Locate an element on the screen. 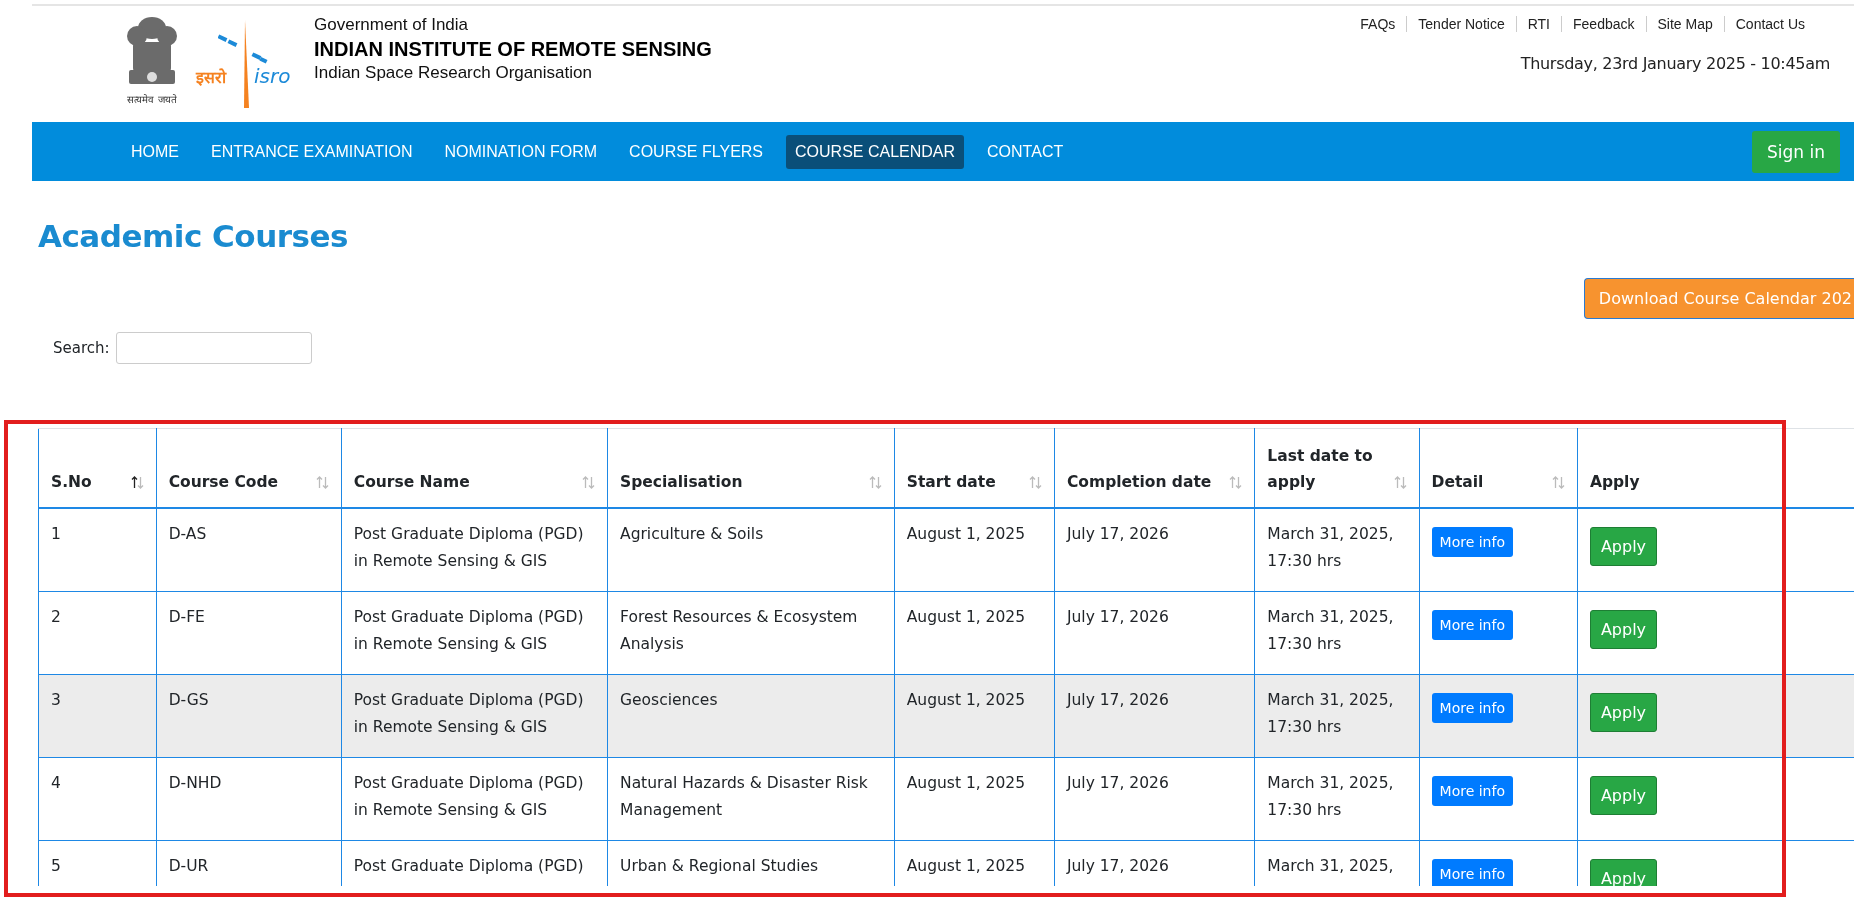 The width and height of the screenshot is (1854, 898). table-cell-text: 4 is located at coordinates (56, 783).